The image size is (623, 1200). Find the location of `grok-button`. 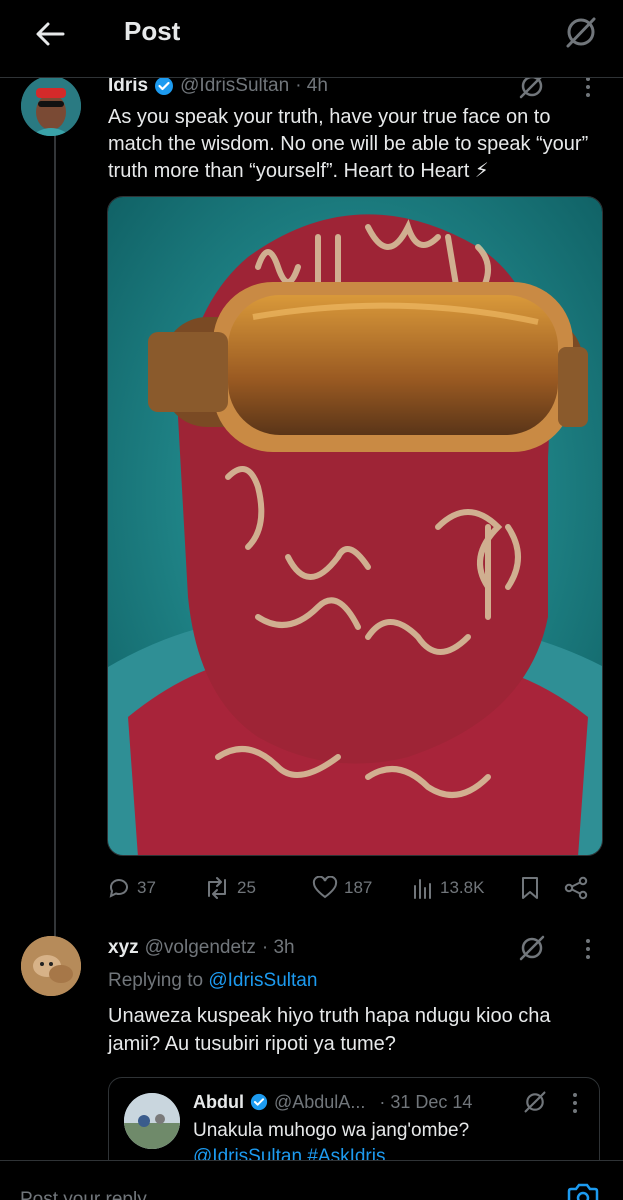

grok-button is located at coordinates (581, 32).